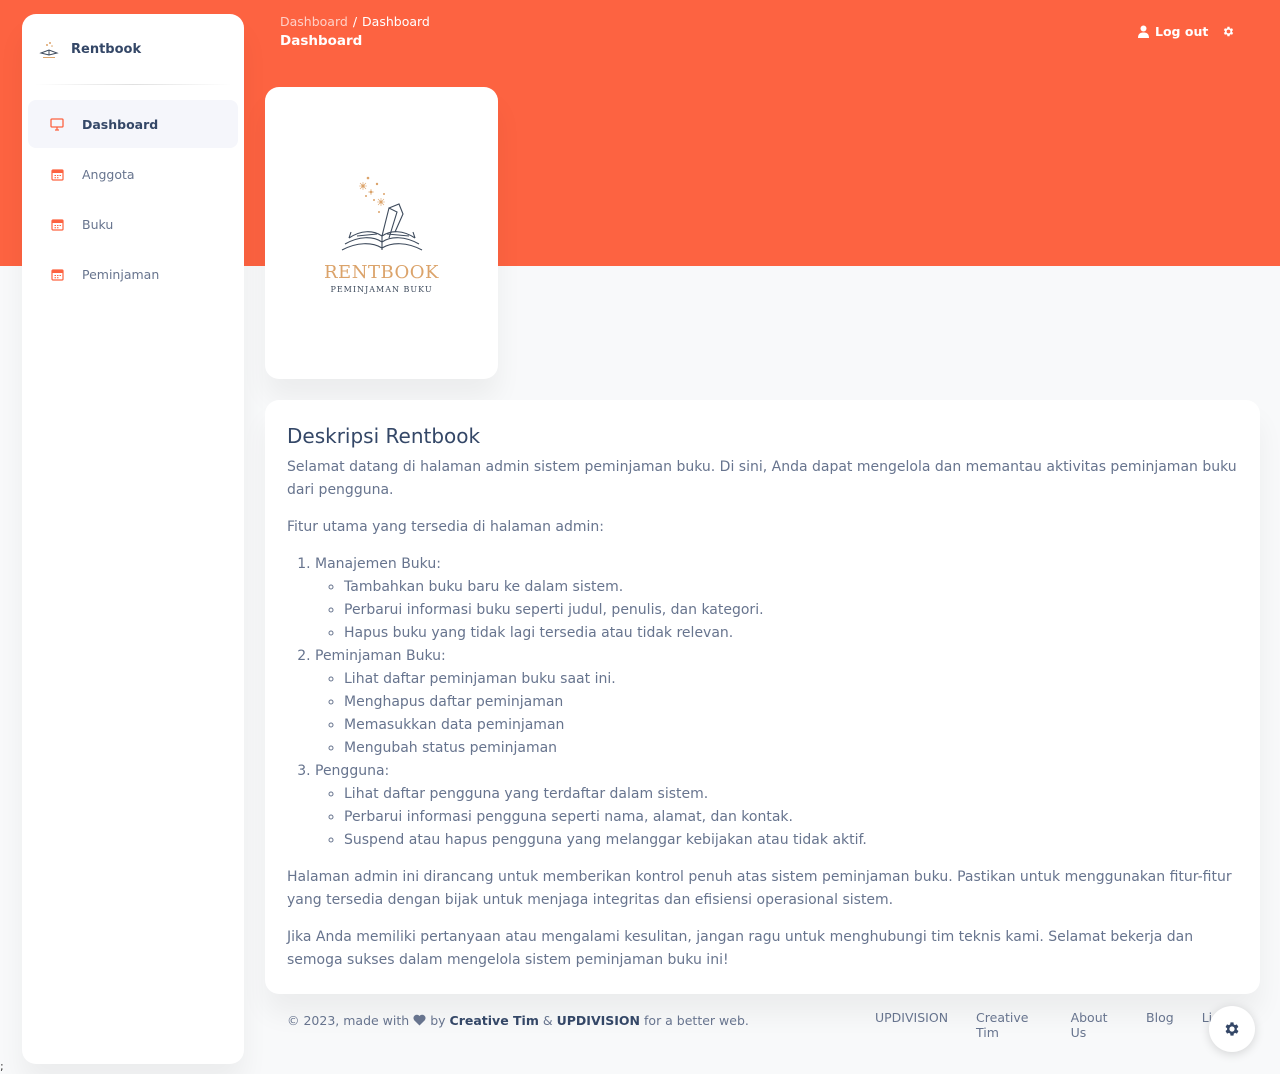 Image resolution: width=1280 pixels, height=1074 pixels. I want to click on settings-fab-button, so click(1232, 1029).